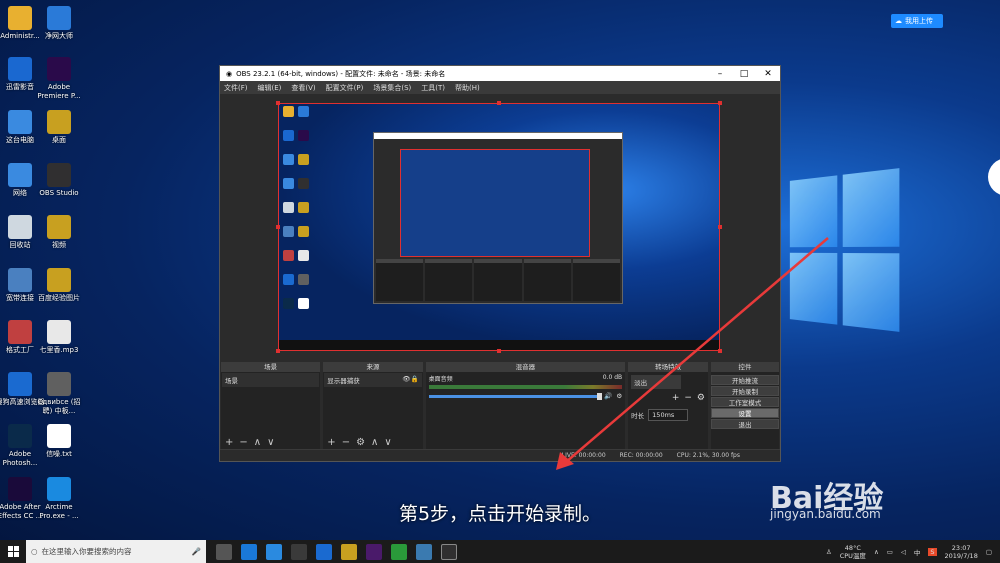 This screenshot has height=563, width=1000. I want to click on source-item: 显示器捕获 👁🔒, so click(373, 380).